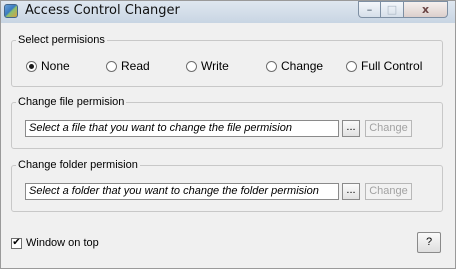 This screenshot has height=269, width=456. I want to click on radio-read: Read, so click(128, 66).